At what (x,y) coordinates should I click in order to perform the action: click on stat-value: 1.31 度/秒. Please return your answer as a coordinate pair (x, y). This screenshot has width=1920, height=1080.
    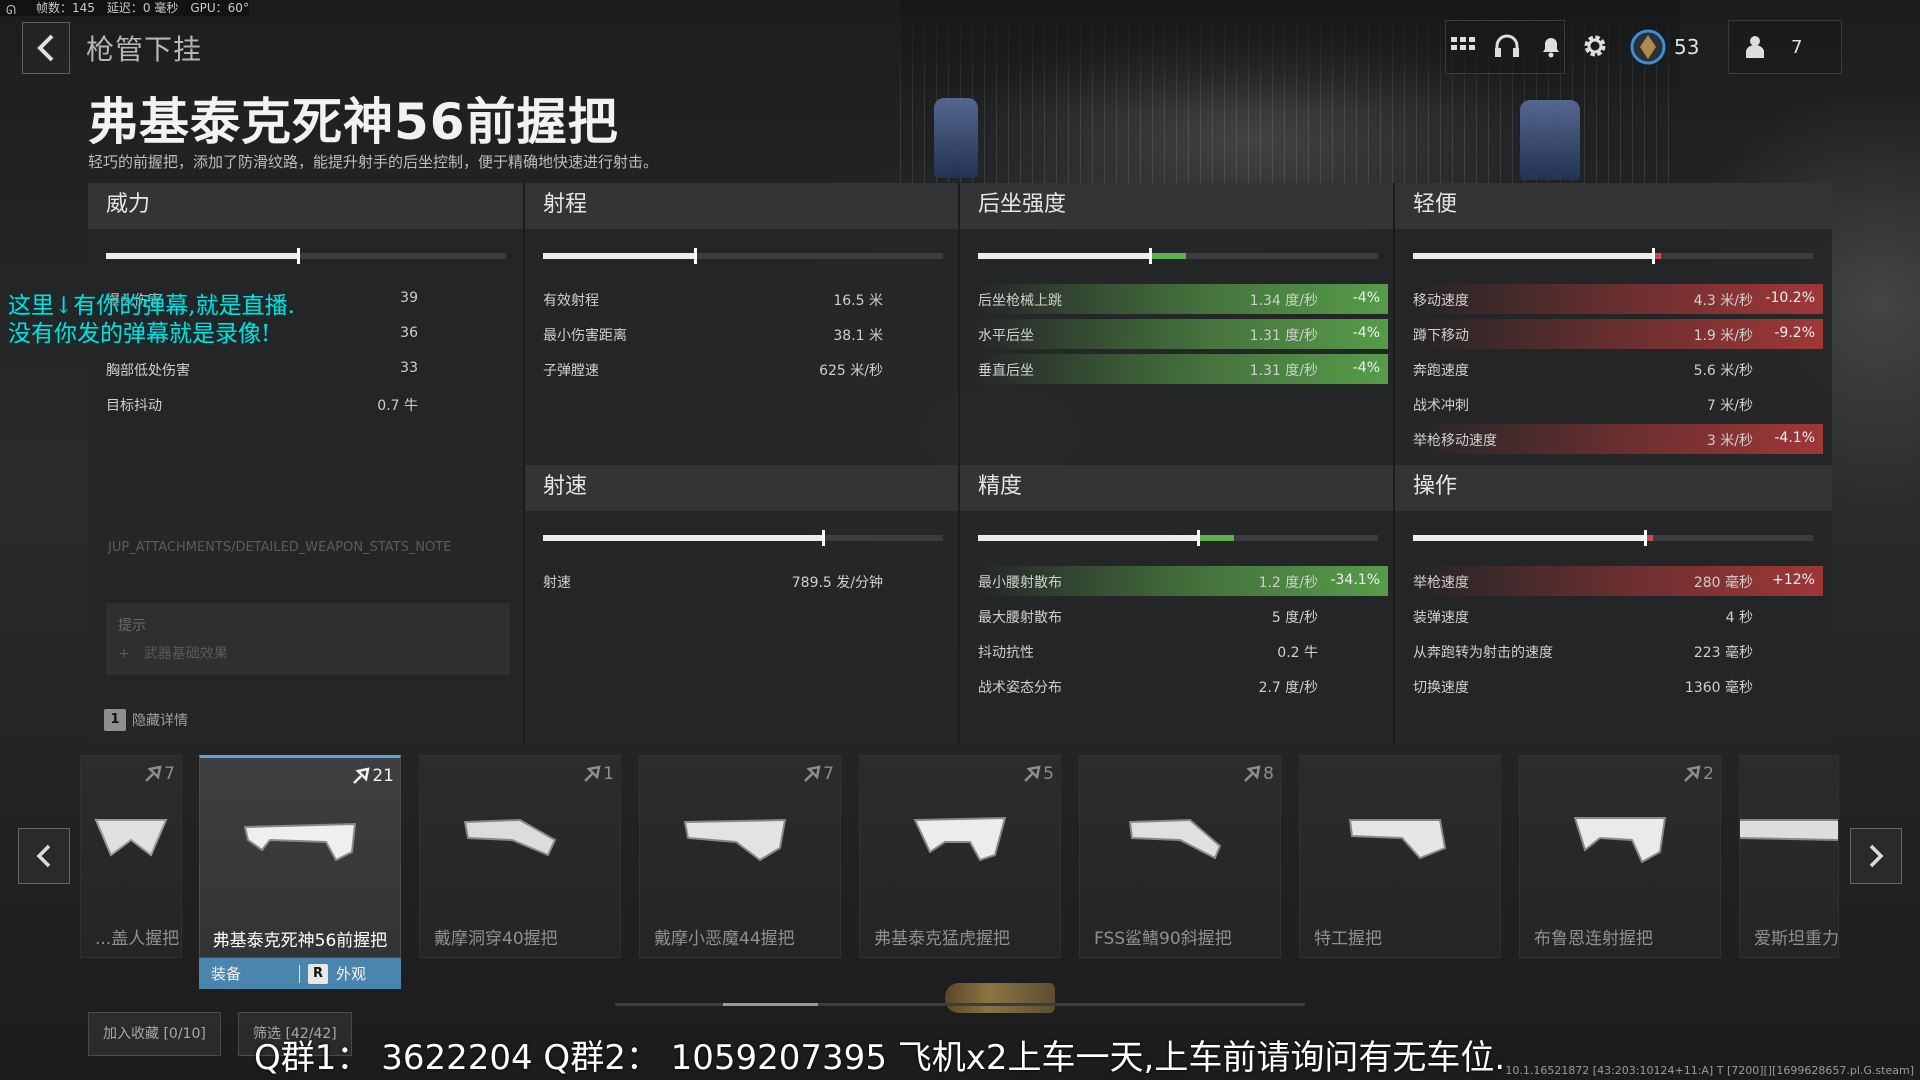
    Looking at the image, I should click on (1283, 336).